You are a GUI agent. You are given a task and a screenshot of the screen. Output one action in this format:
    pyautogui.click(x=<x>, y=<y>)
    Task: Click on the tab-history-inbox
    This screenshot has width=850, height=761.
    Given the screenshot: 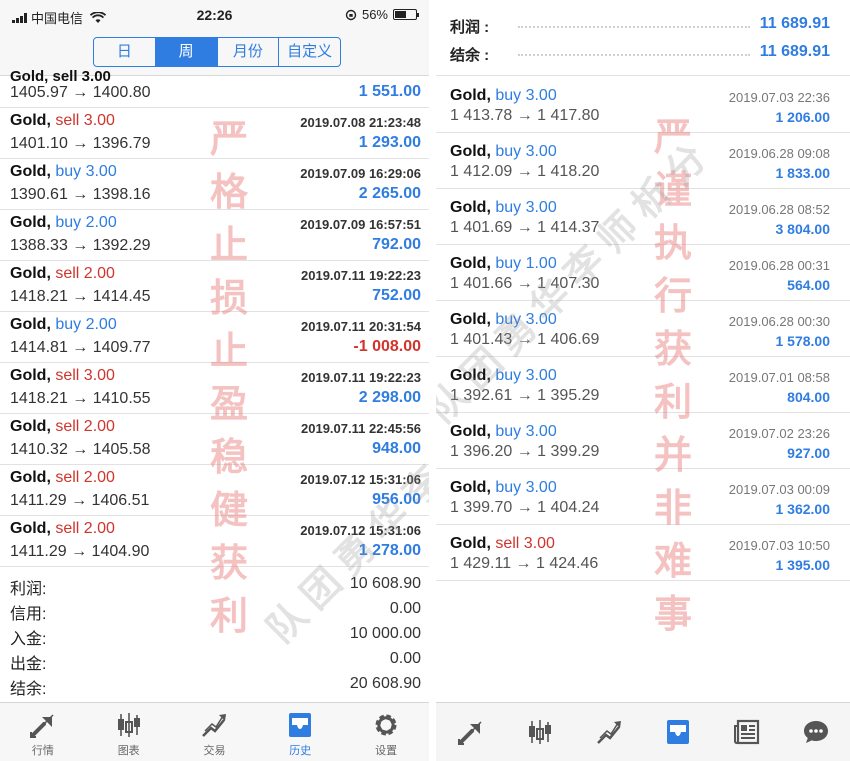 What is the action you would take?
    pyautogui.click(x=677, y=732)
    